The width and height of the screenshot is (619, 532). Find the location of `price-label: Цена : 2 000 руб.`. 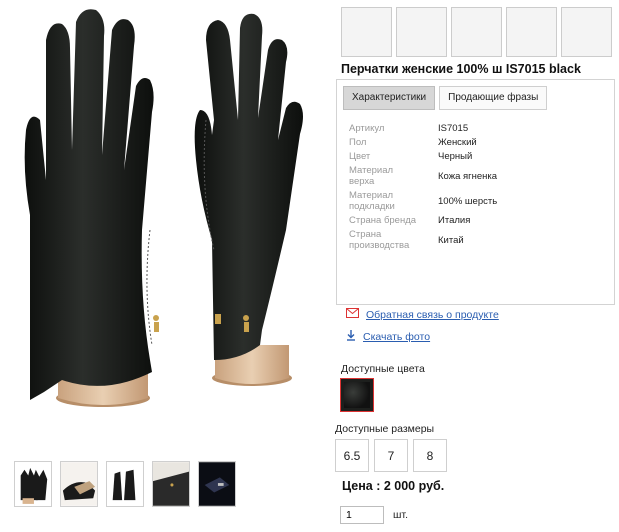

price-label: Цена : 2 000 руб. is located at coordinates (393, 486).